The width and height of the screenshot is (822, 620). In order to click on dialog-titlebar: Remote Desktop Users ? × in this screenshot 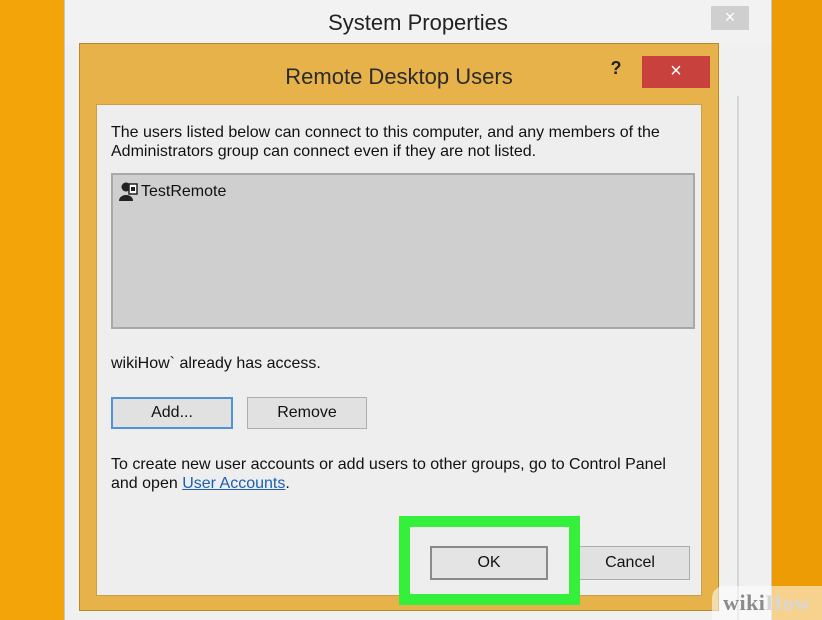, I will do `click(399, 74)`.